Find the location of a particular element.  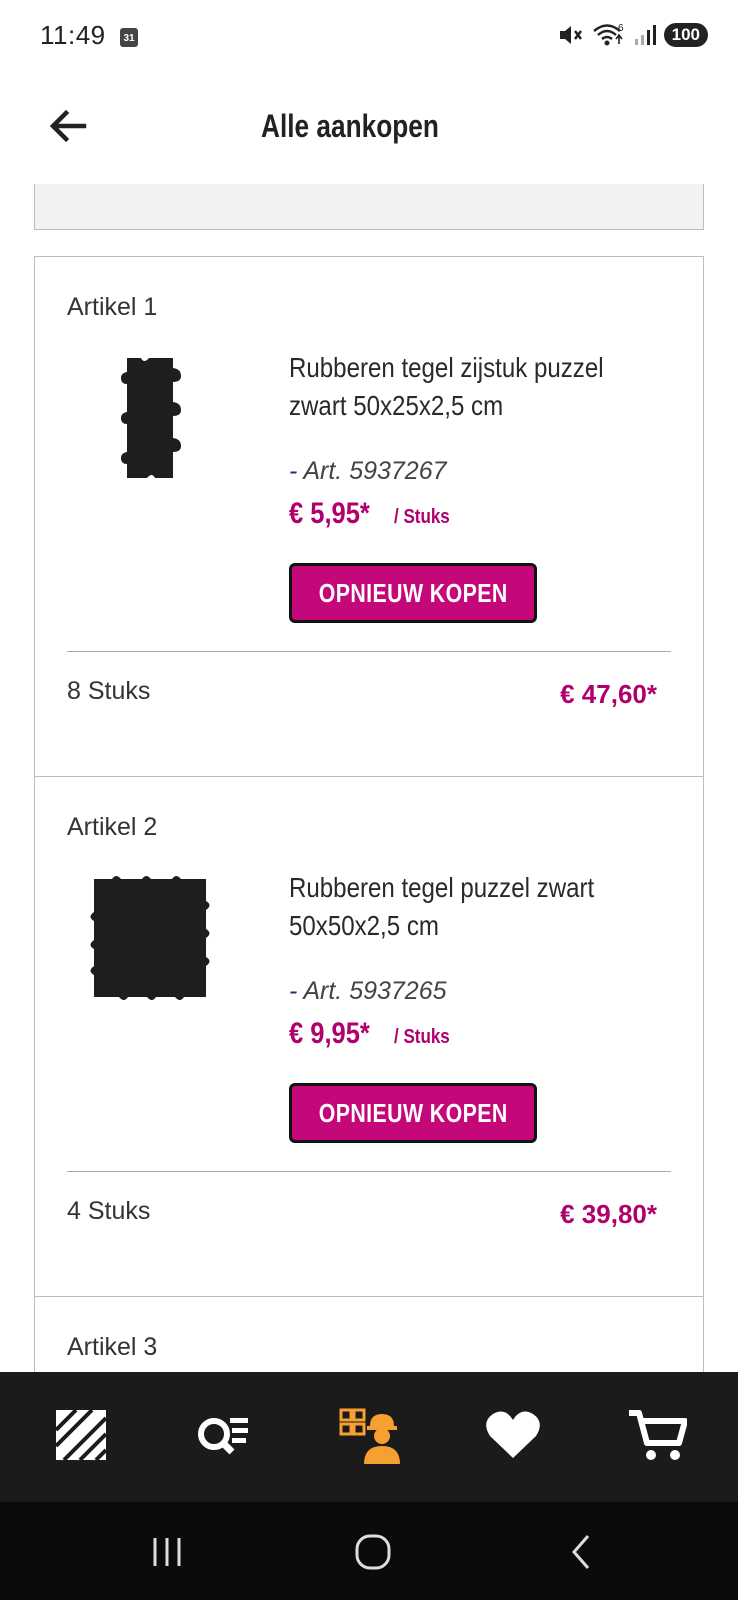

search-list-icon is located at coordinates (223, 1436).